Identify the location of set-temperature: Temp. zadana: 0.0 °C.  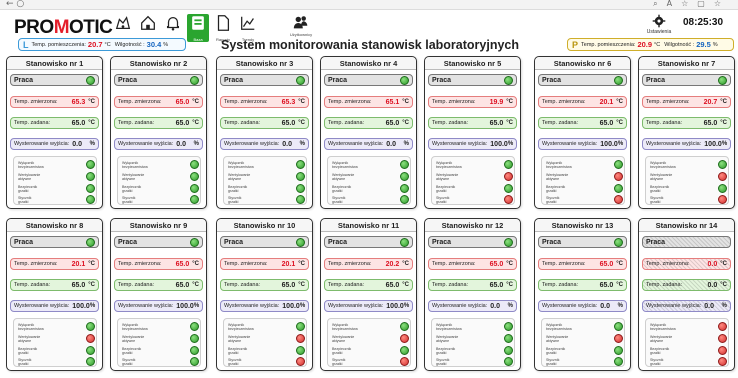
(686, 285).